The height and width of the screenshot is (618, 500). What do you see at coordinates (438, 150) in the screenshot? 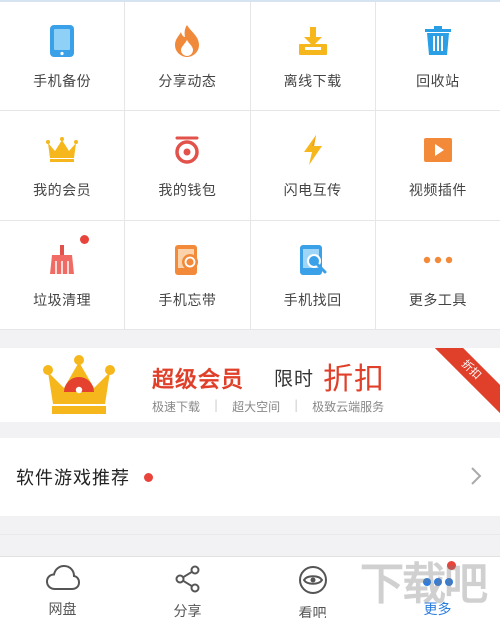
I see `play-icon` at bounding box center [438, 150].